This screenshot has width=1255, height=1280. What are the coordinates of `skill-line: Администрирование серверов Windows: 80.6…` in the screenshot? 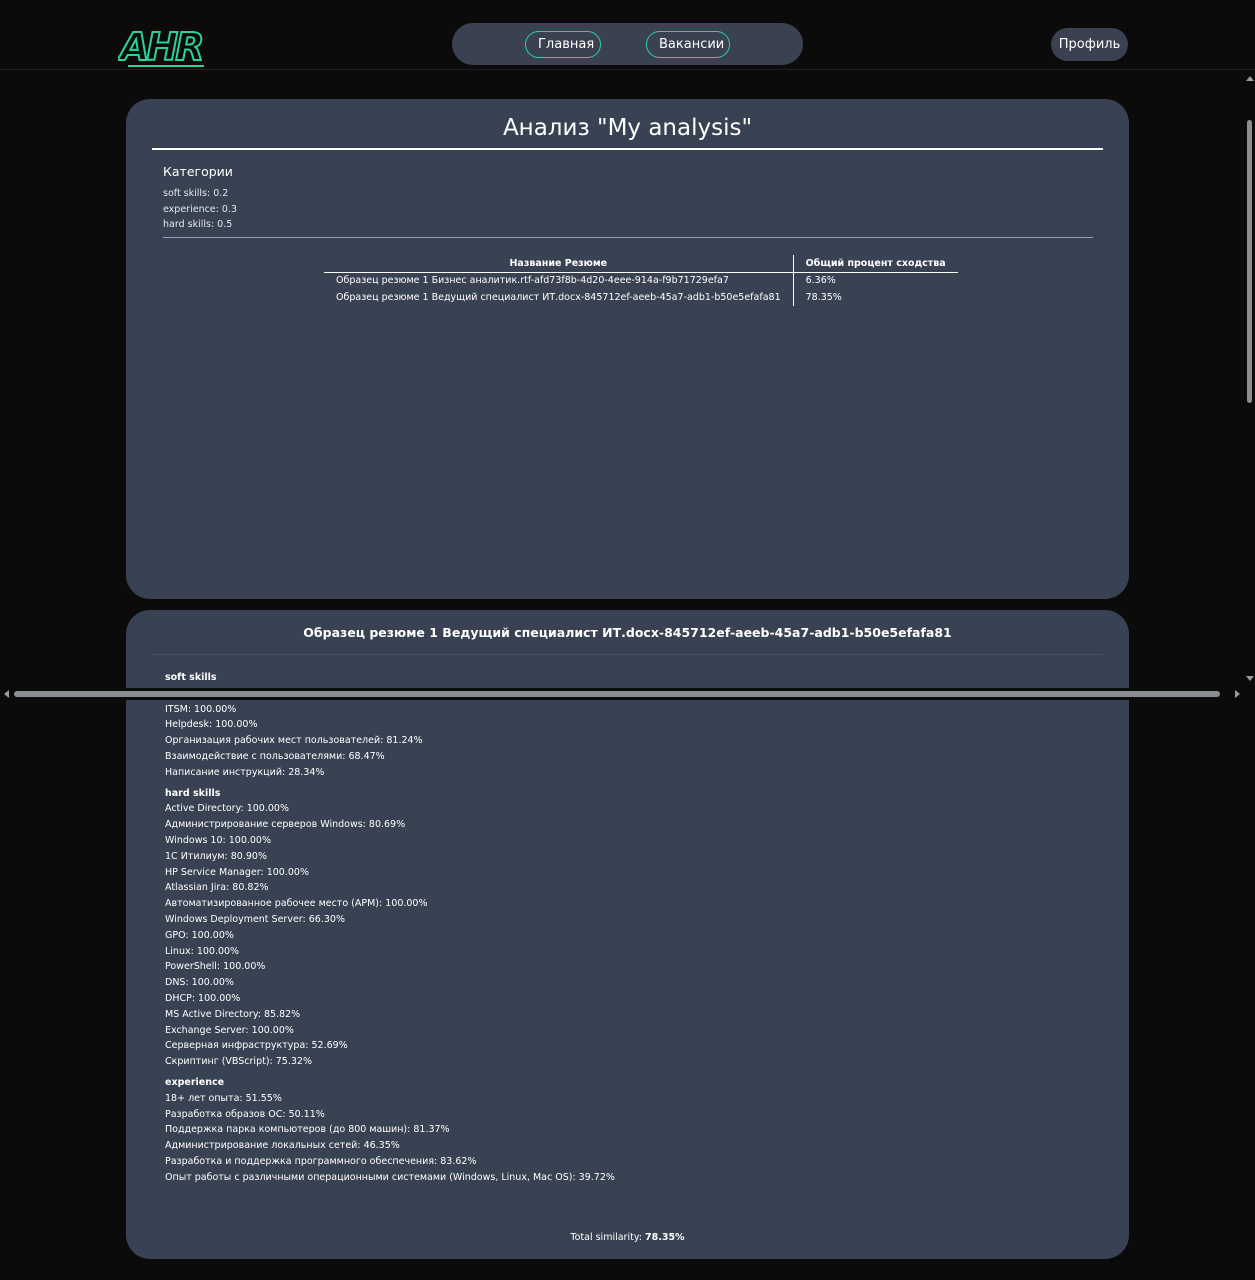 It's located at (285, 825).